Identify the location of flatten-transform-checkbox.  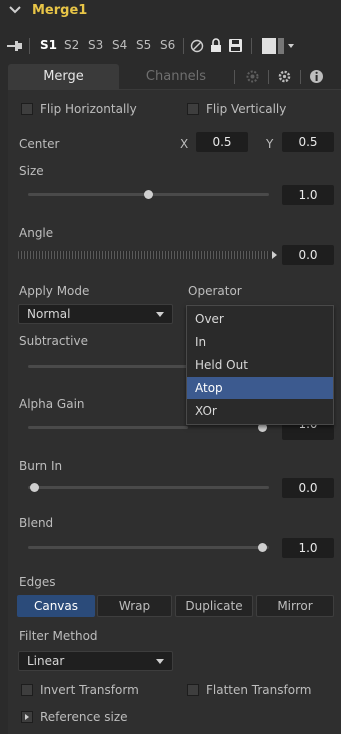
(193, 690).